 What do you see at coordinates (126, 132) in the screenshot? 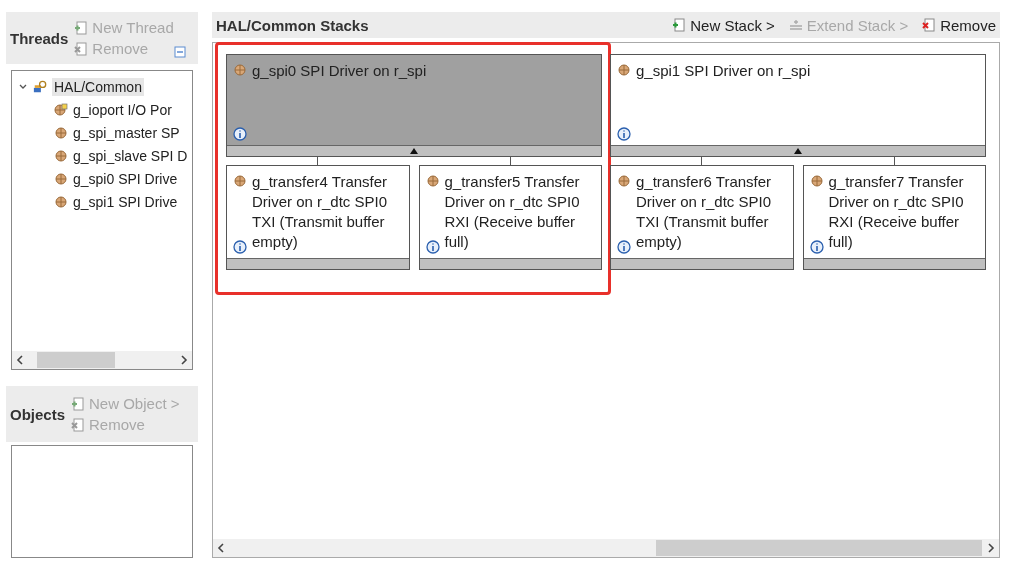
I see `tree-item: g_spi_master SP` at bounding box center [126, 132].